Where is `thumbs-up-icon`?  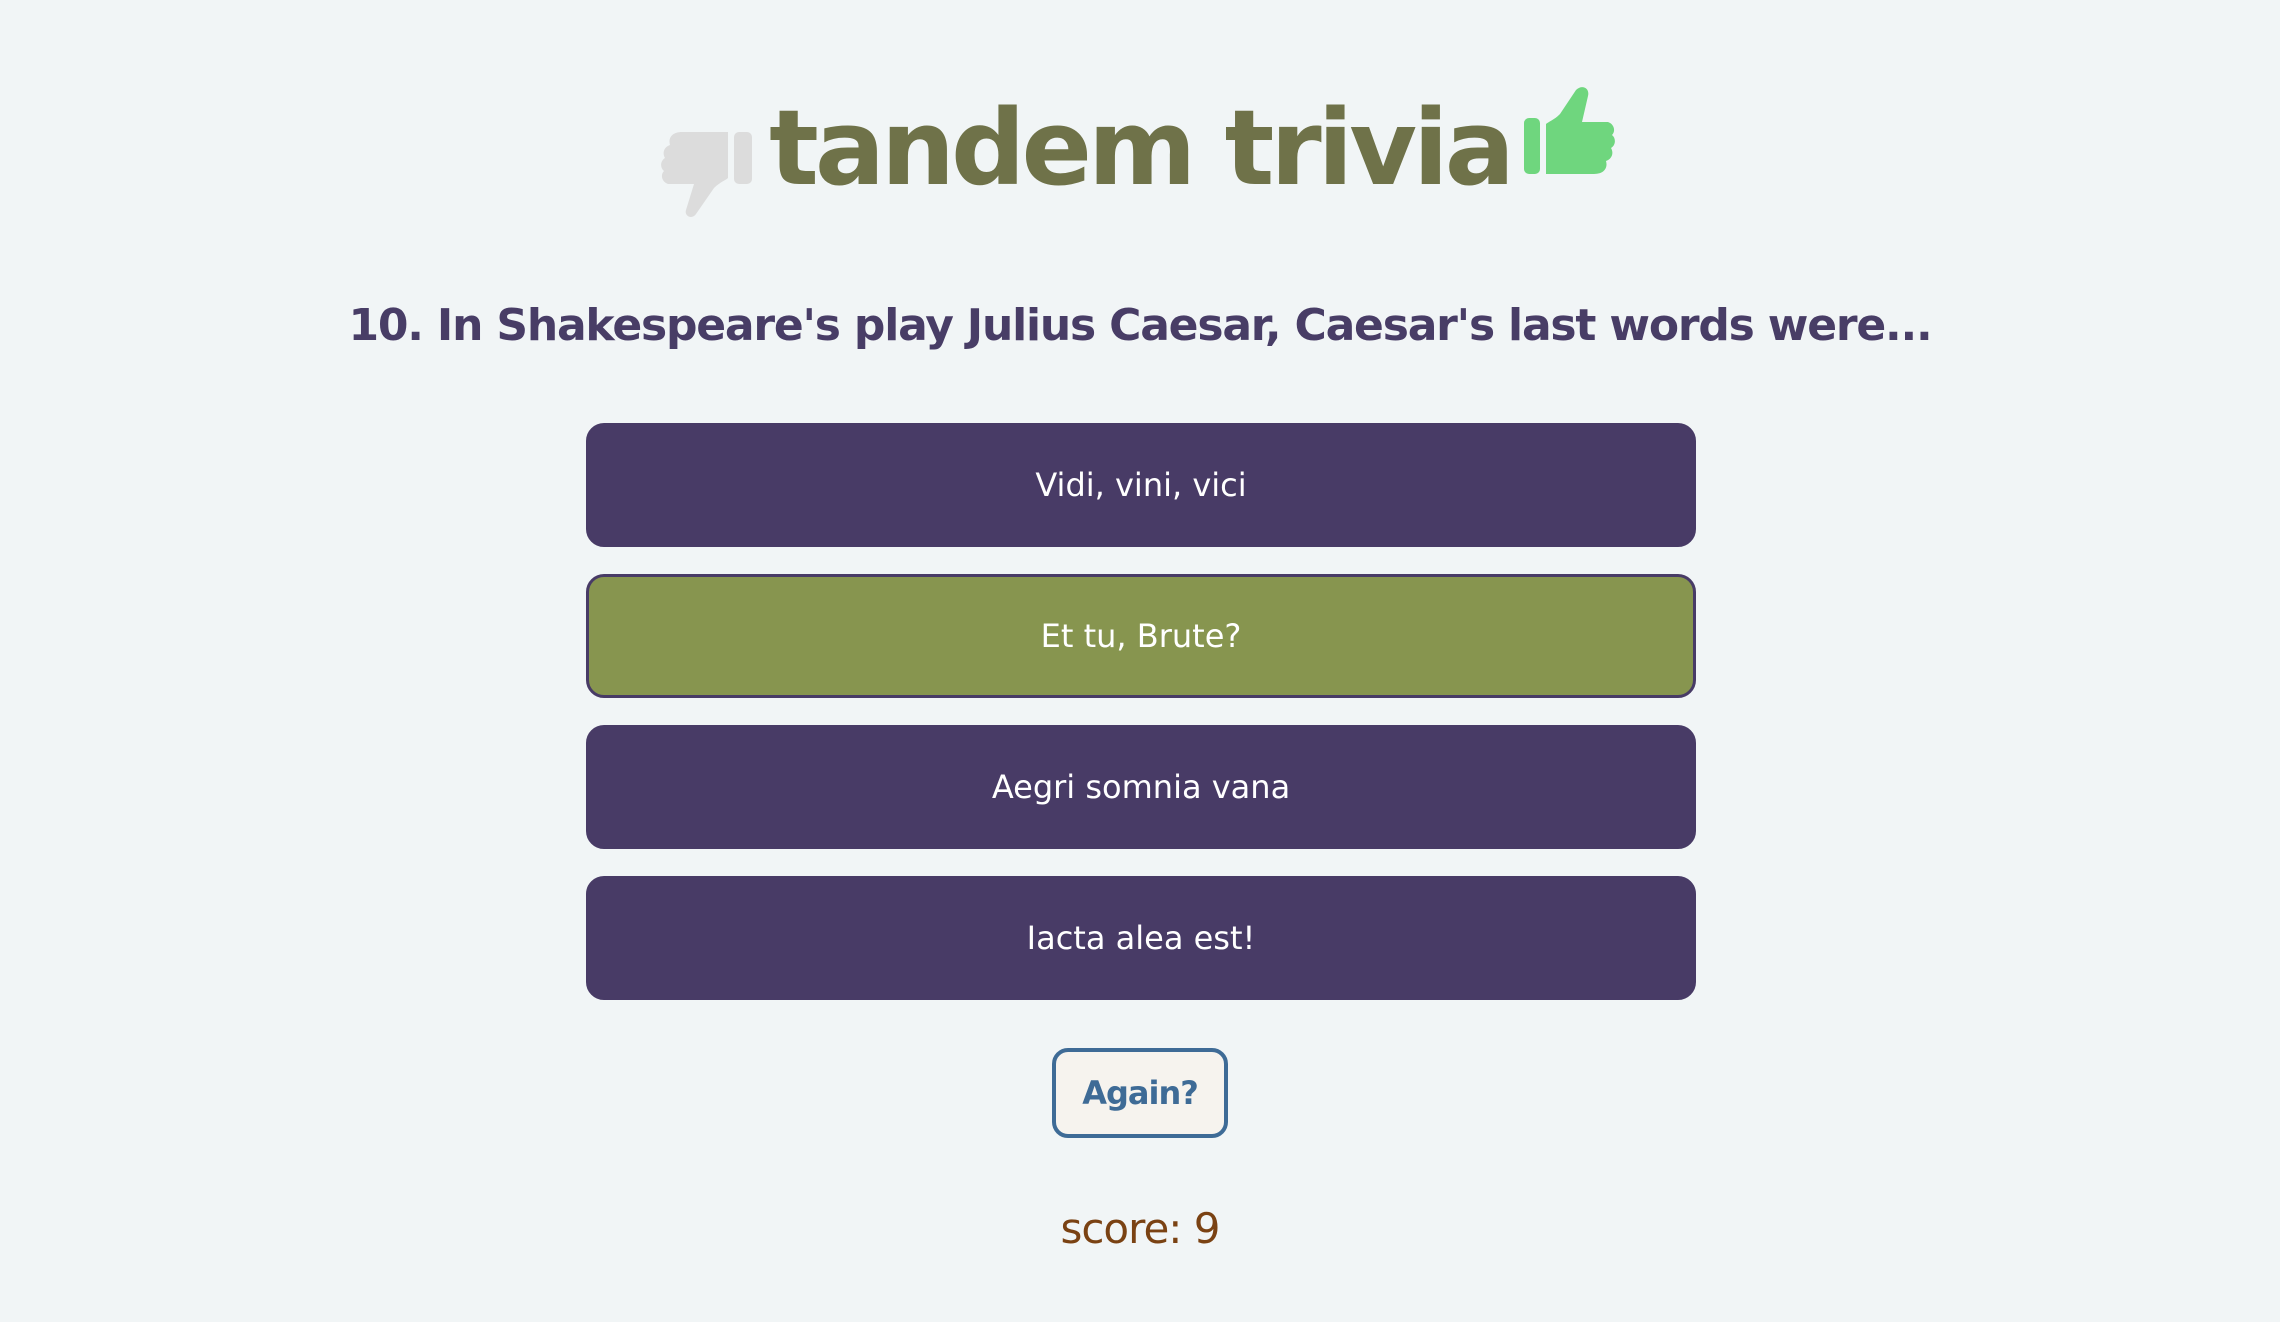
thumbs-up-icon is located at coordinates (1572, 134).